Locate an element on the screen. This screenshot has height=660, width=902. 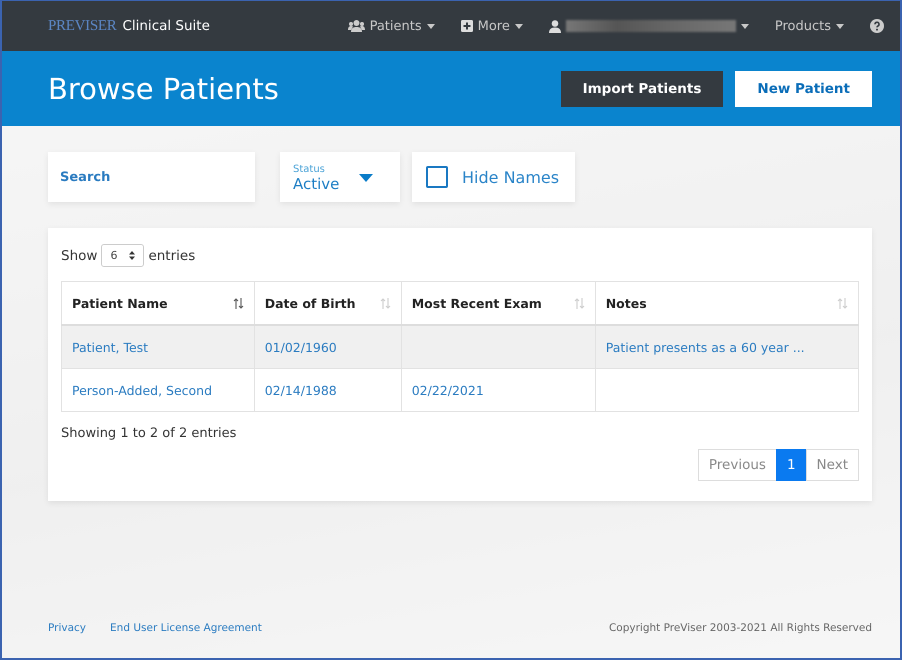
show-label: Show is located at coordinates (79, 256).